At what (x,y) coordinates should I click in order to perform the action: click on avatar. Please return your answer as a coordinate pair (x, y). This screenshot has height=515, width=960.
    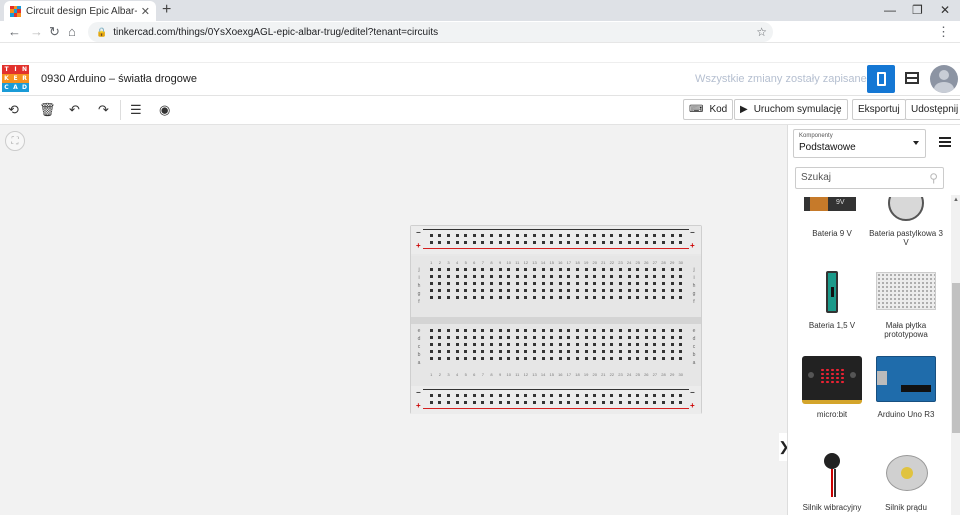
    Looking at the image, I should click on (944, 79).